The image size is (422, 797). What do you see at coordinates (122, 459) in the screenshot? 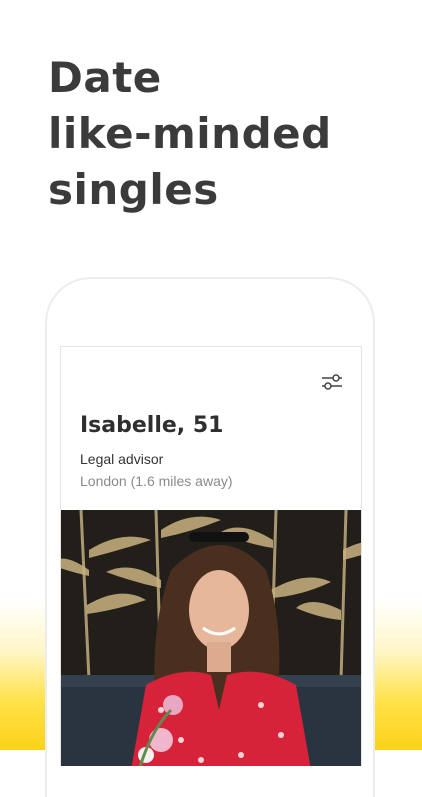
I see `profile-occupation: Legal advisor` at bounding box center [122, 459].